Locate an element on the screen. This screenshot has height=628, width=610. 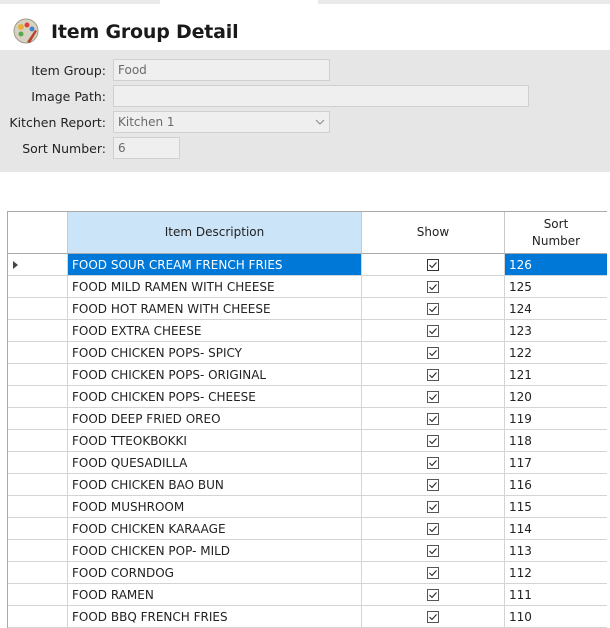
sort-number-cell: 110 is located at coordinates (556, 617).